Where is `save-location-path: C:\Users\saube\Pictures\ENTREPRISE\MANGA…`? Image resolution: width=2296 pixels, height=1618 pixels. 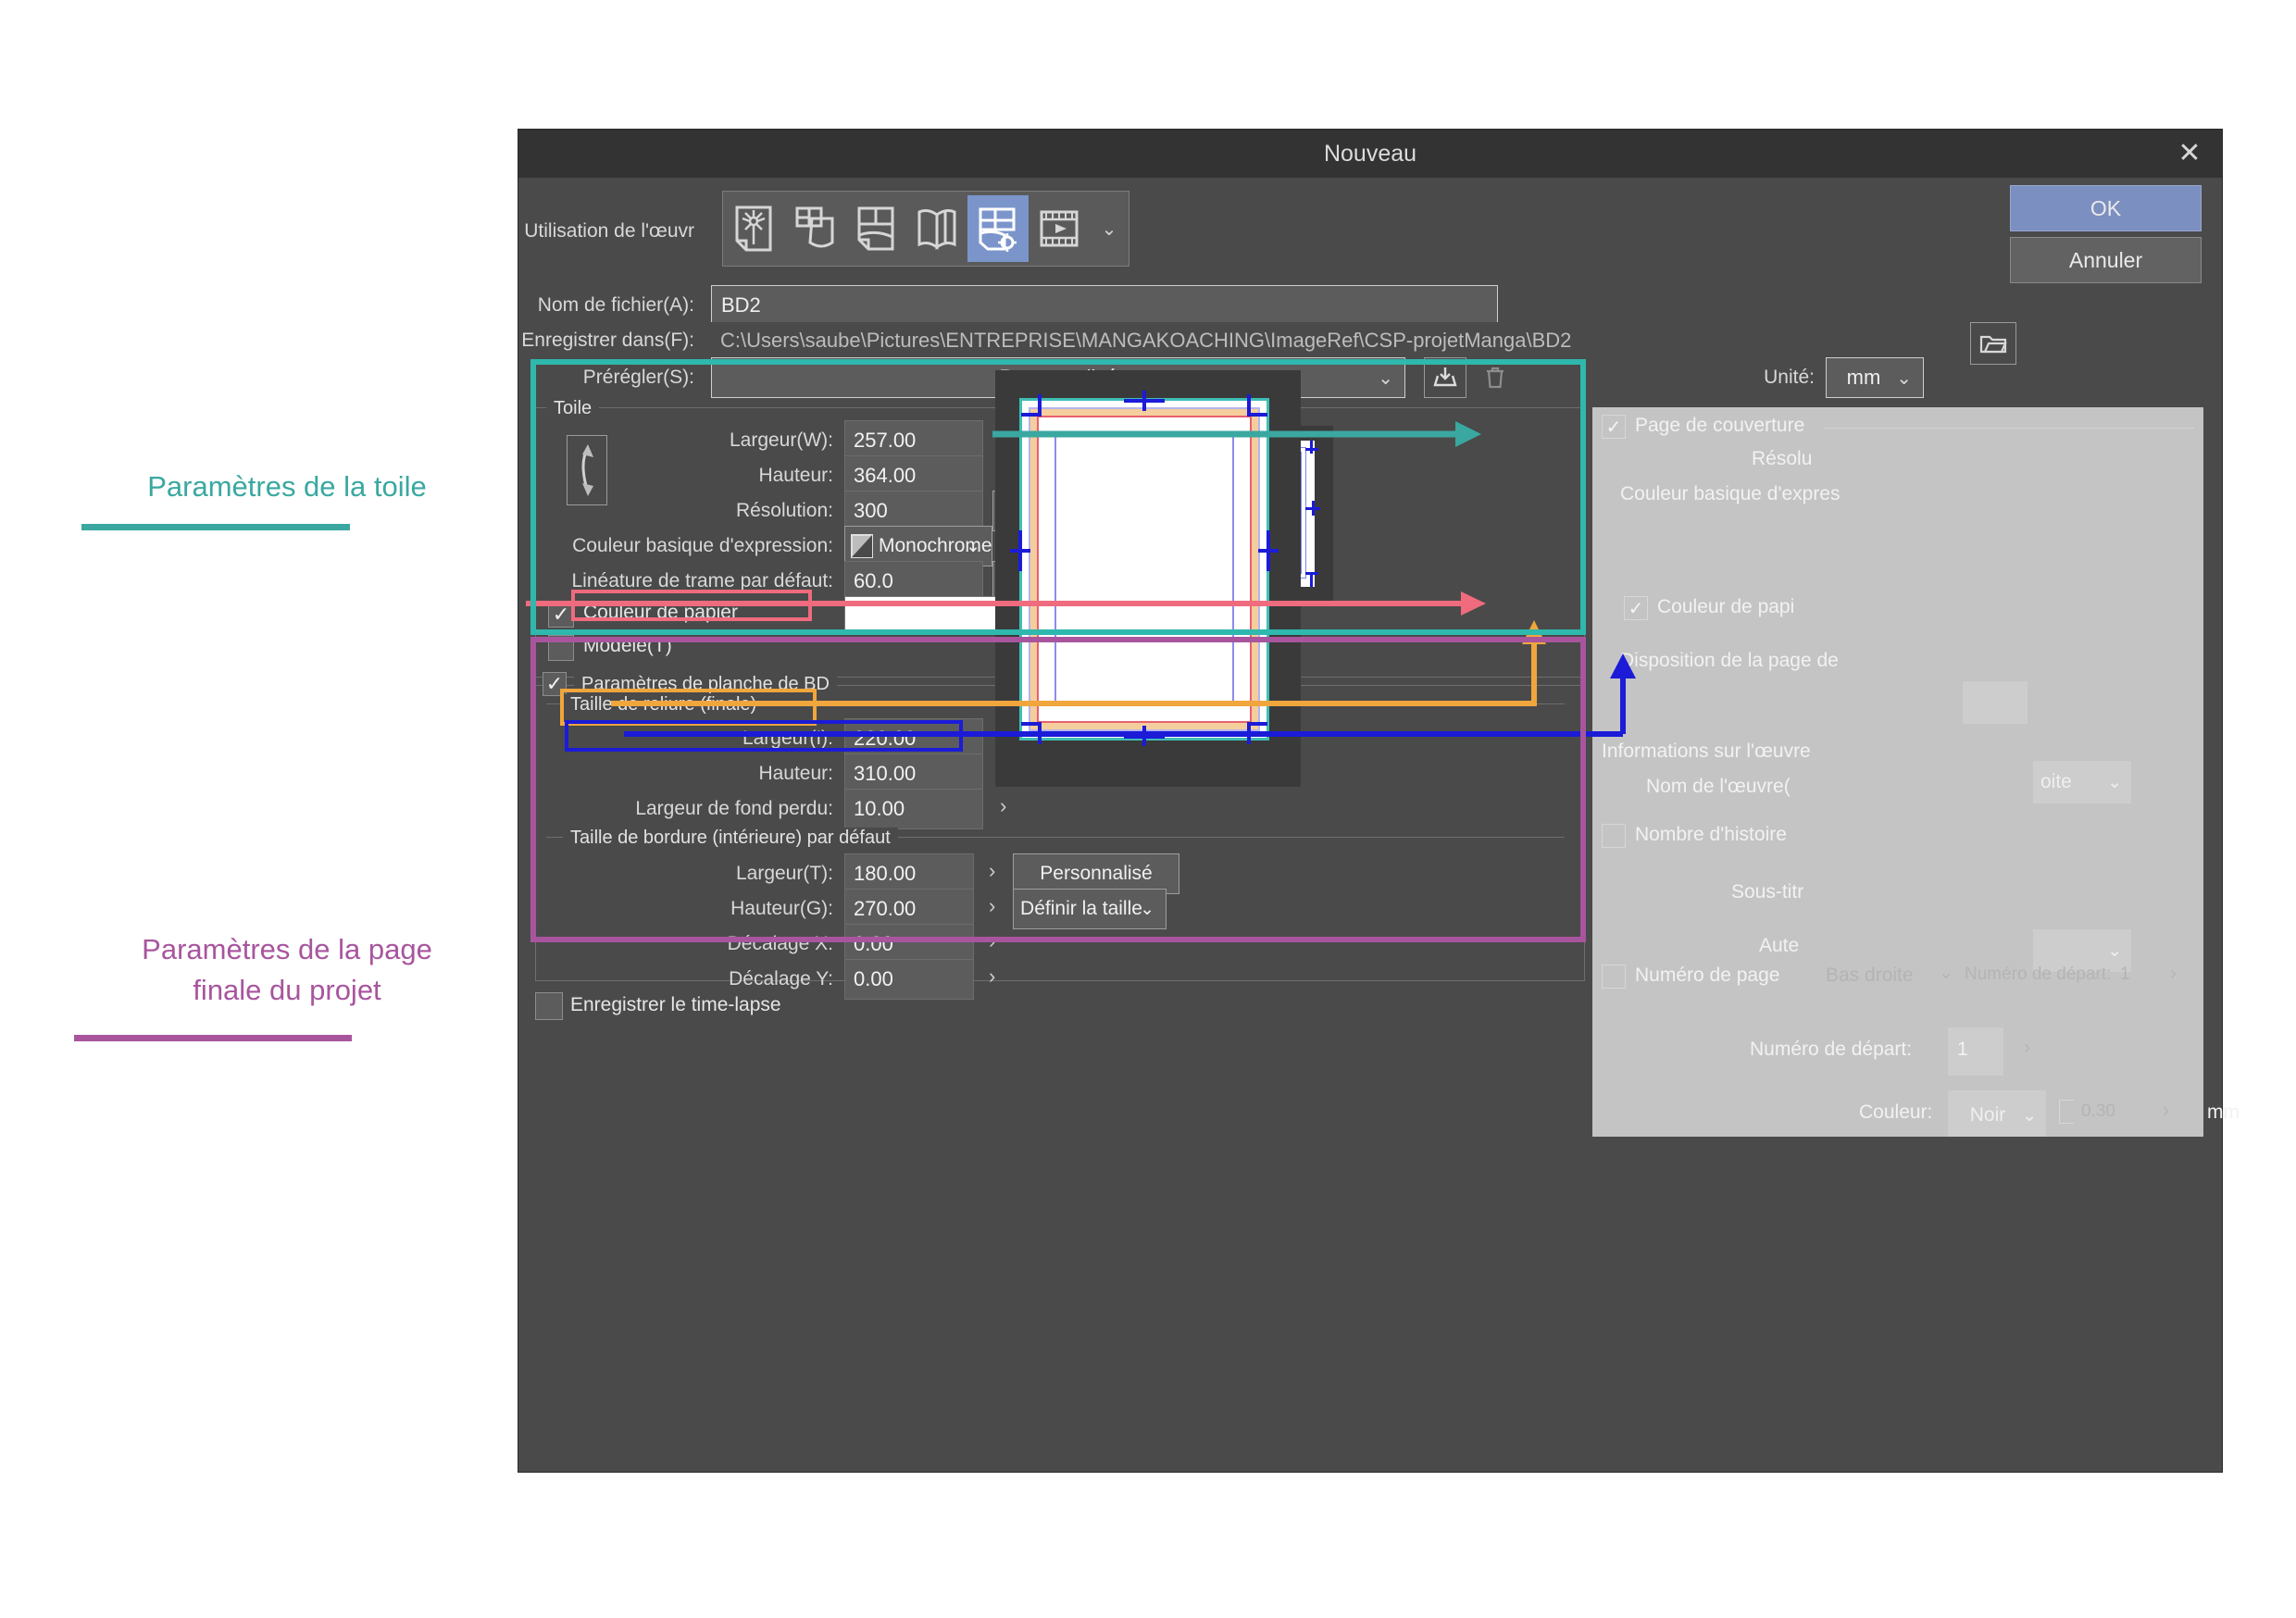
save-location-path: C:\Users\saube\Pictures\ENTREPRISE\MANGA… is located at coordinates (1331, 340).